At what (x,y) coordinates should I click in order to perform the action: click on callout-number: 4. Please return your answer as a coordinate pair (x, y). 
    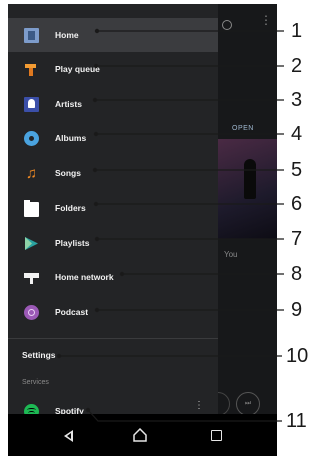
    Looking at the image, I should click on (297, 134).